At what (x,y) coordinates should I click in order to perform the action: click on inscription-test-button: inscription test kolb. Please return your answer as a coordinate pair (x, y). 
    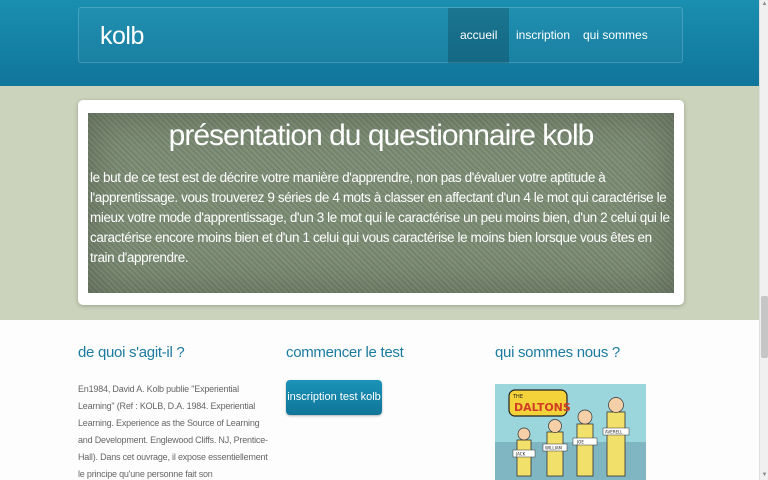
    Looking at the image, I should click on (334, 397).